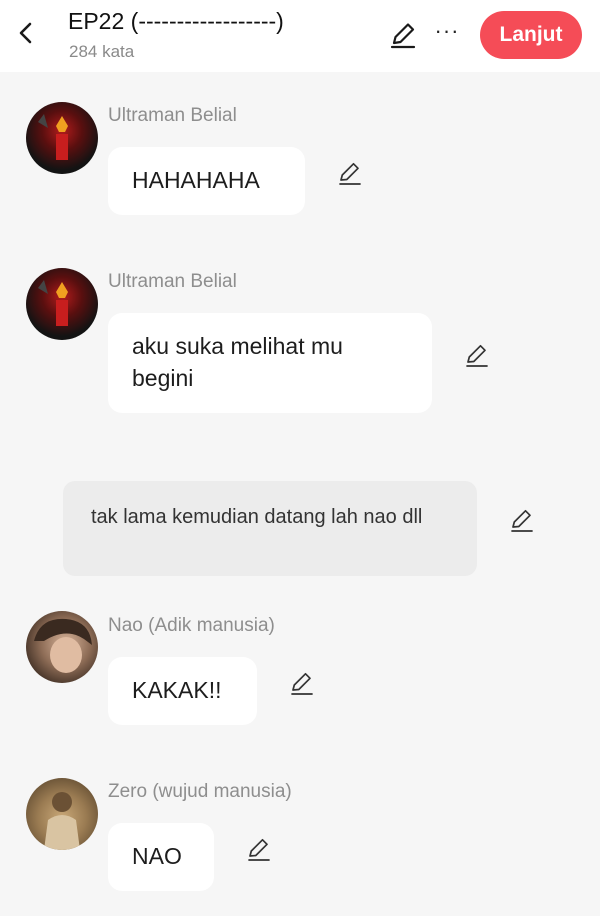  Describe the element at coordinates (200, 791) in the screenshot. I see `speaker-name: Zero (wujud manusia)` at that location.